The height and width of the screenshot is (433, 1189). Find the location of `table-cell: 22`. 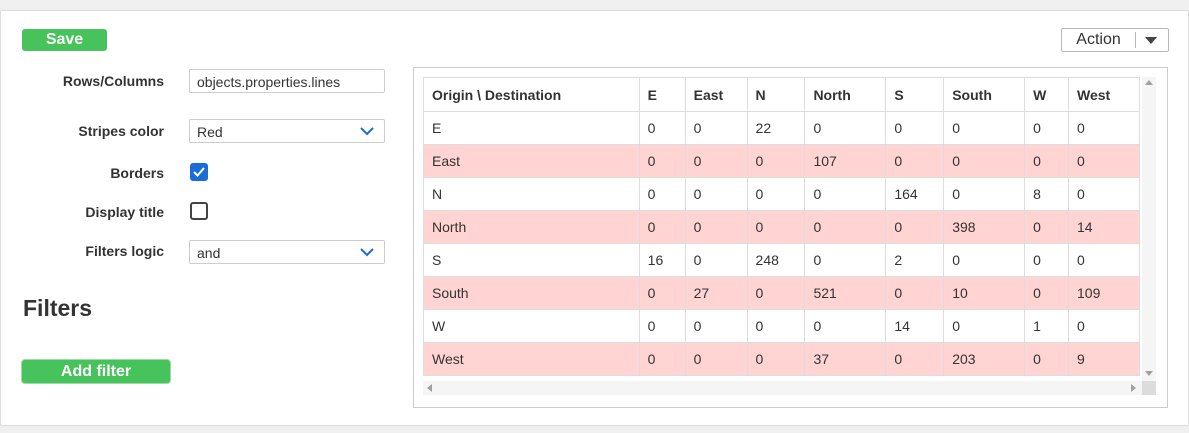

table-cell: 22 is located at coordinates (776, 128).